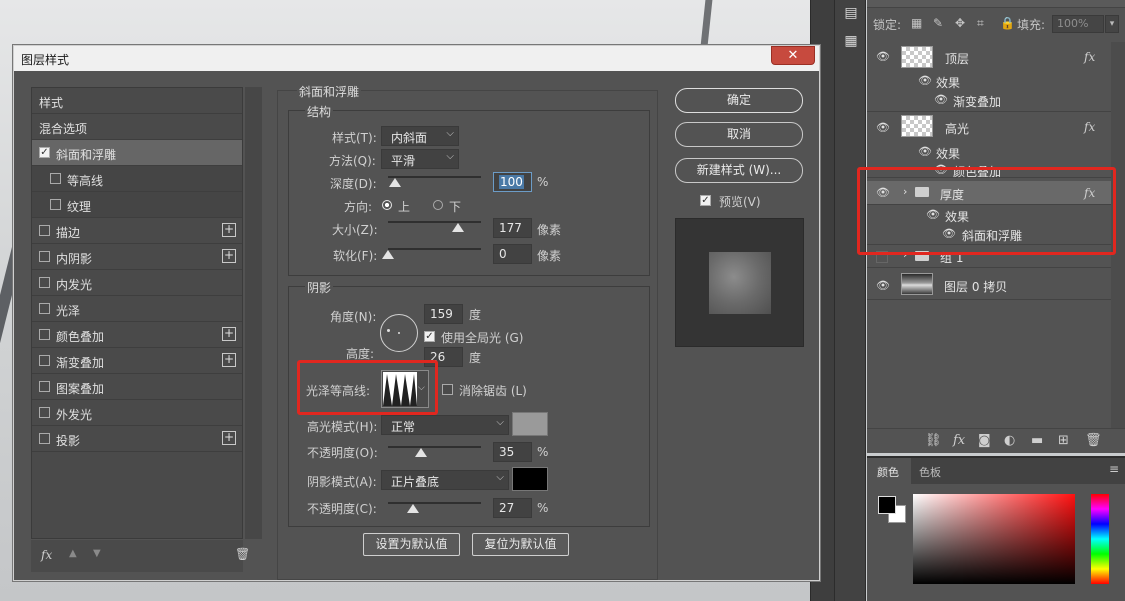 The height and width of the screenshot is (601, 1125). I want to click on add-fx-icon: fx, so click(46, 555).